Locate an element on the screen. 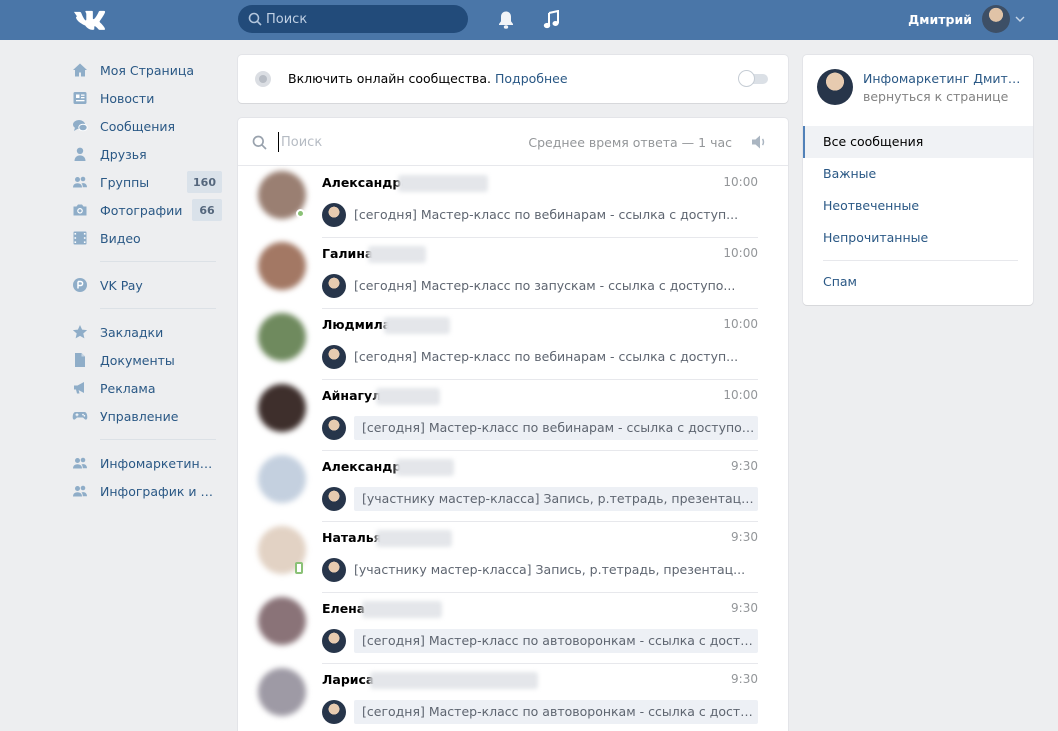 This screenshot has height=731, width=1058. groups-count-badge: 160 is located at coordinates (204, 182).